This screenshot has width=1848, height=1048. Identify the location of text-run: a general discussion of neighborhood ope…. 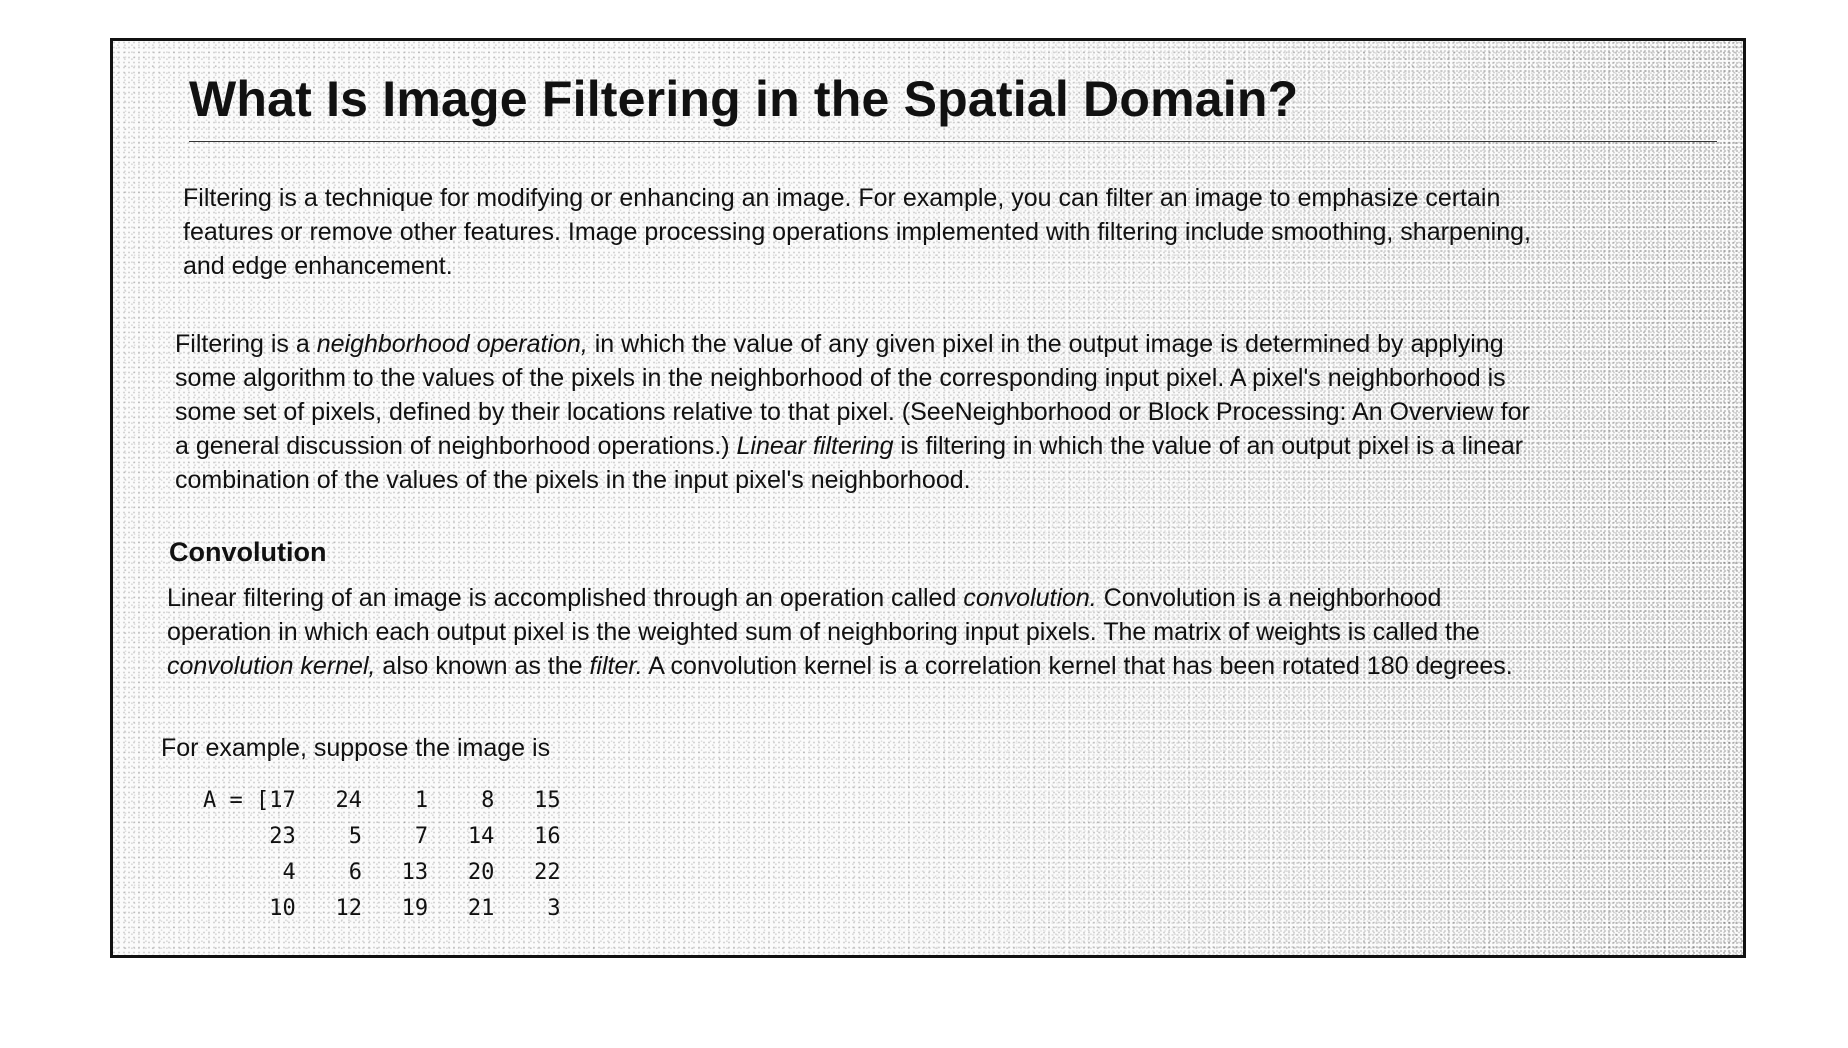
(456, 446).